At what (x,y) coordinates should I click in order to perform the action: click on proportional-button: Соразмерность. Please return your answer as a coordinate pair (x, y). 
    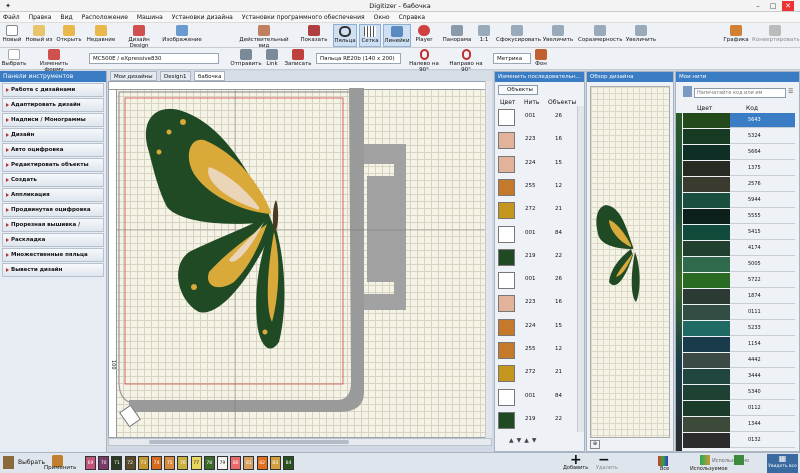
    Looking at the image, I should click on (600, 35).